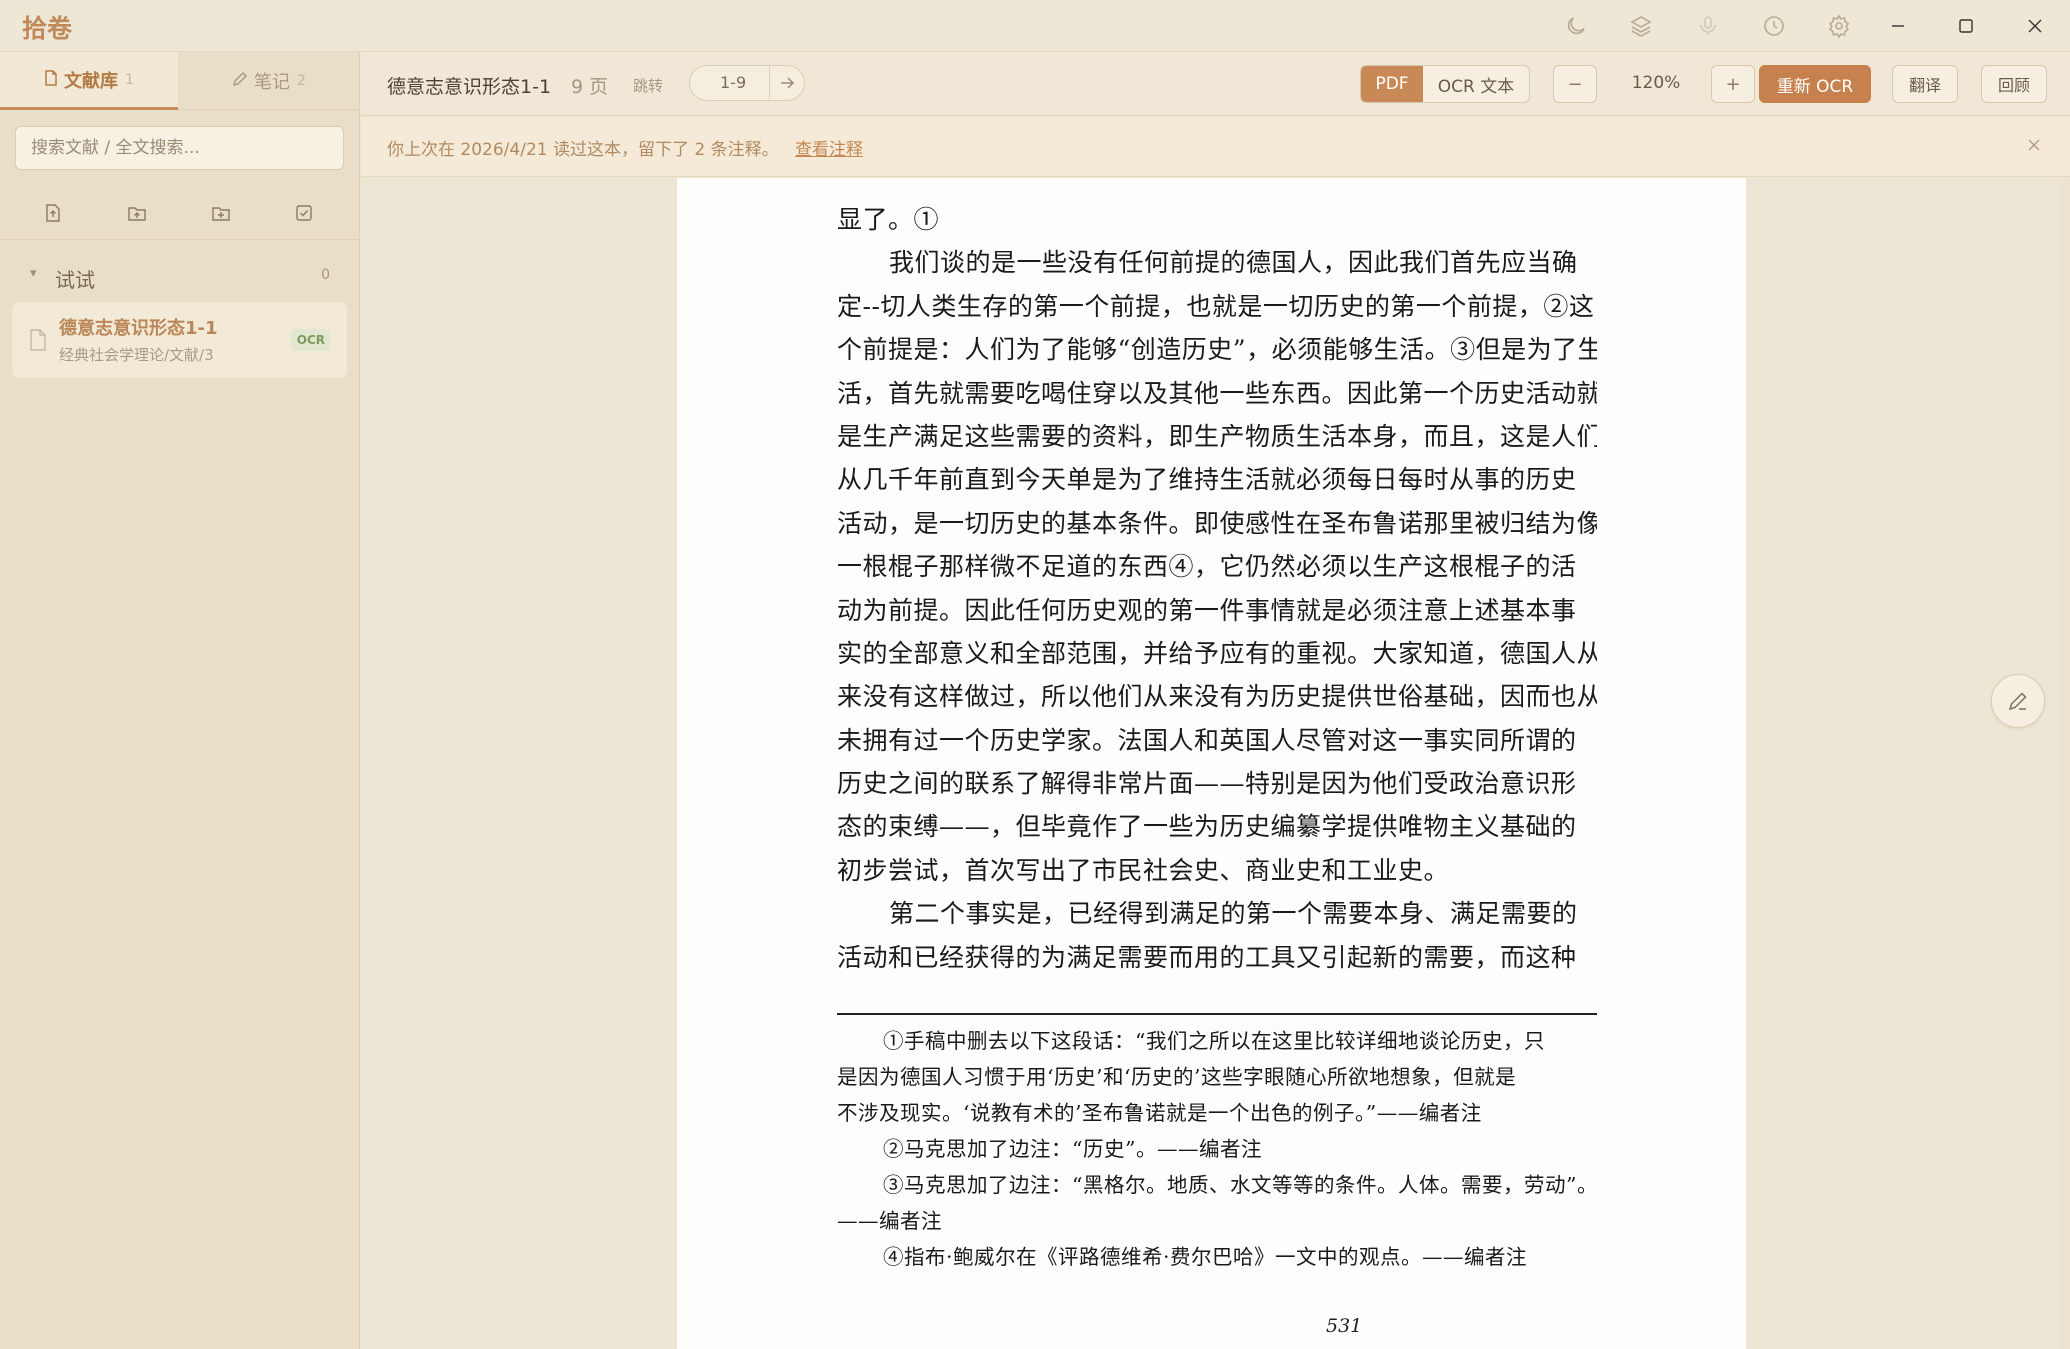 The height and width of the screenshot is (1349, 2070). What do you see at coordinates (1641, 26) in the screenshot?
I see `layers-icon` at bounding box center [1641, 26].